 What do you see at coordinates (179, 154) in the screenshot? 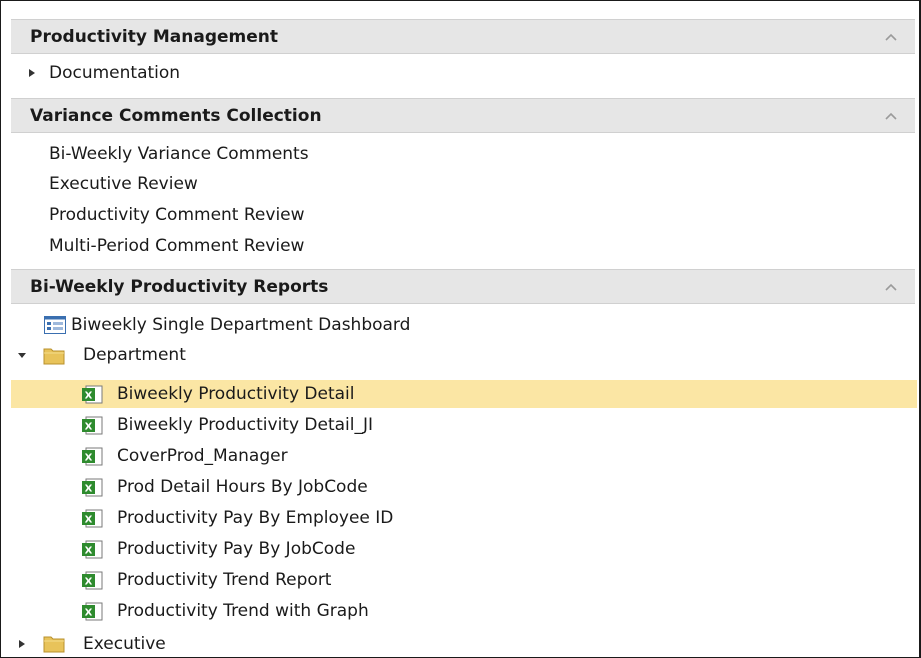
I see `link-bi-weekly-variance-comments: Bi-Weekly Variance Comments` at bounding box center [179, 154].